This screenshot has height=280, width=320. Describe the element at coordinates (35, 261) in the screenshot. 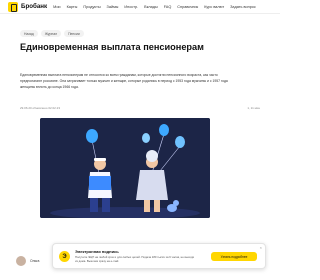

I see `author-name: Ольга` at that location.